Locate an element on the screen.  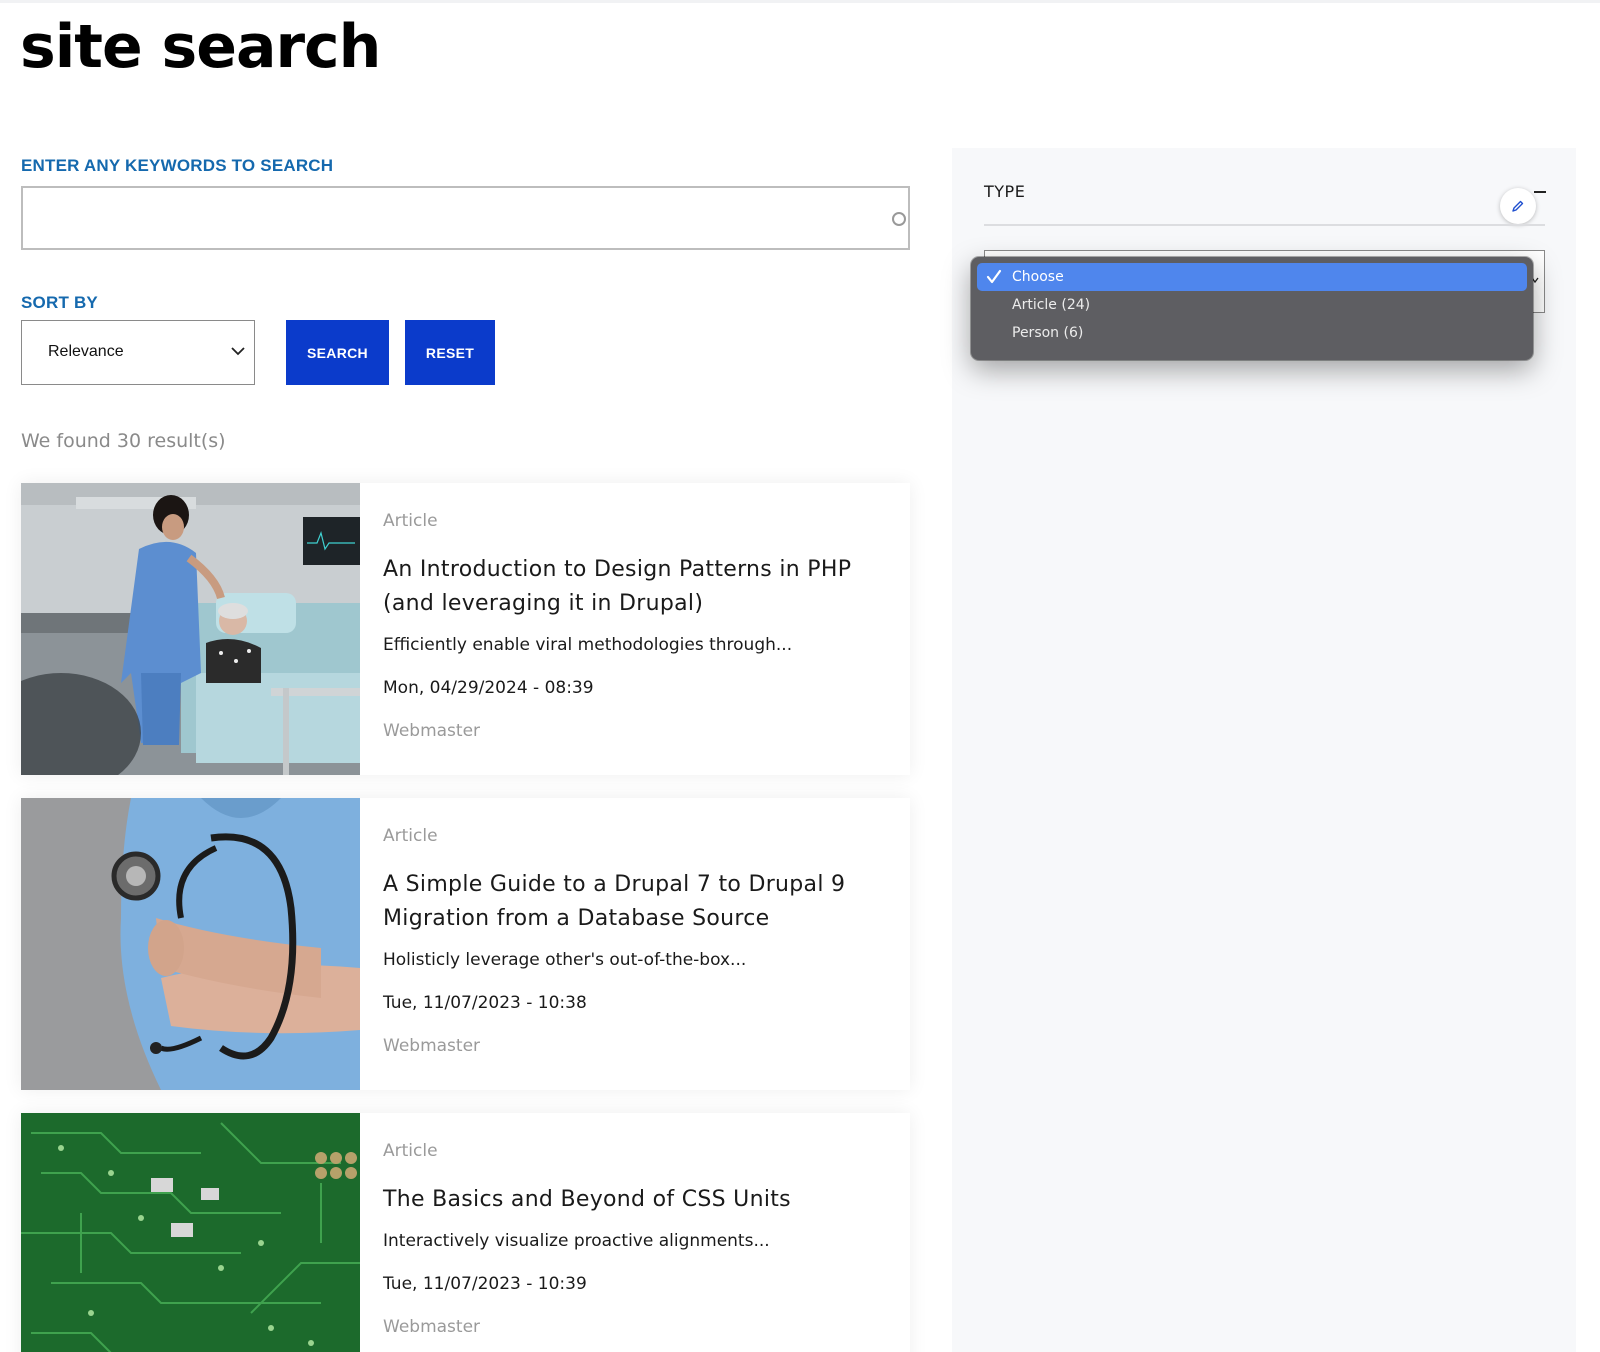
nurse-with-patient-image is located at coordinates (190, 629).